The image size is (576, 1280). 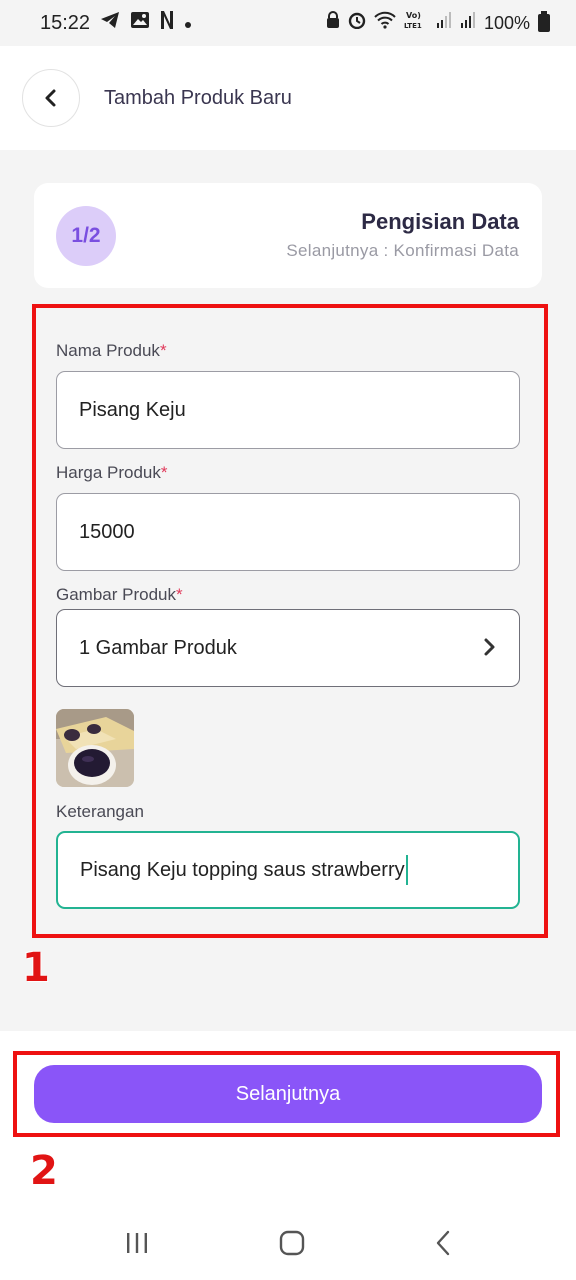 I want to click on step-title: Pengisian Data, so click(x=440, y=221).